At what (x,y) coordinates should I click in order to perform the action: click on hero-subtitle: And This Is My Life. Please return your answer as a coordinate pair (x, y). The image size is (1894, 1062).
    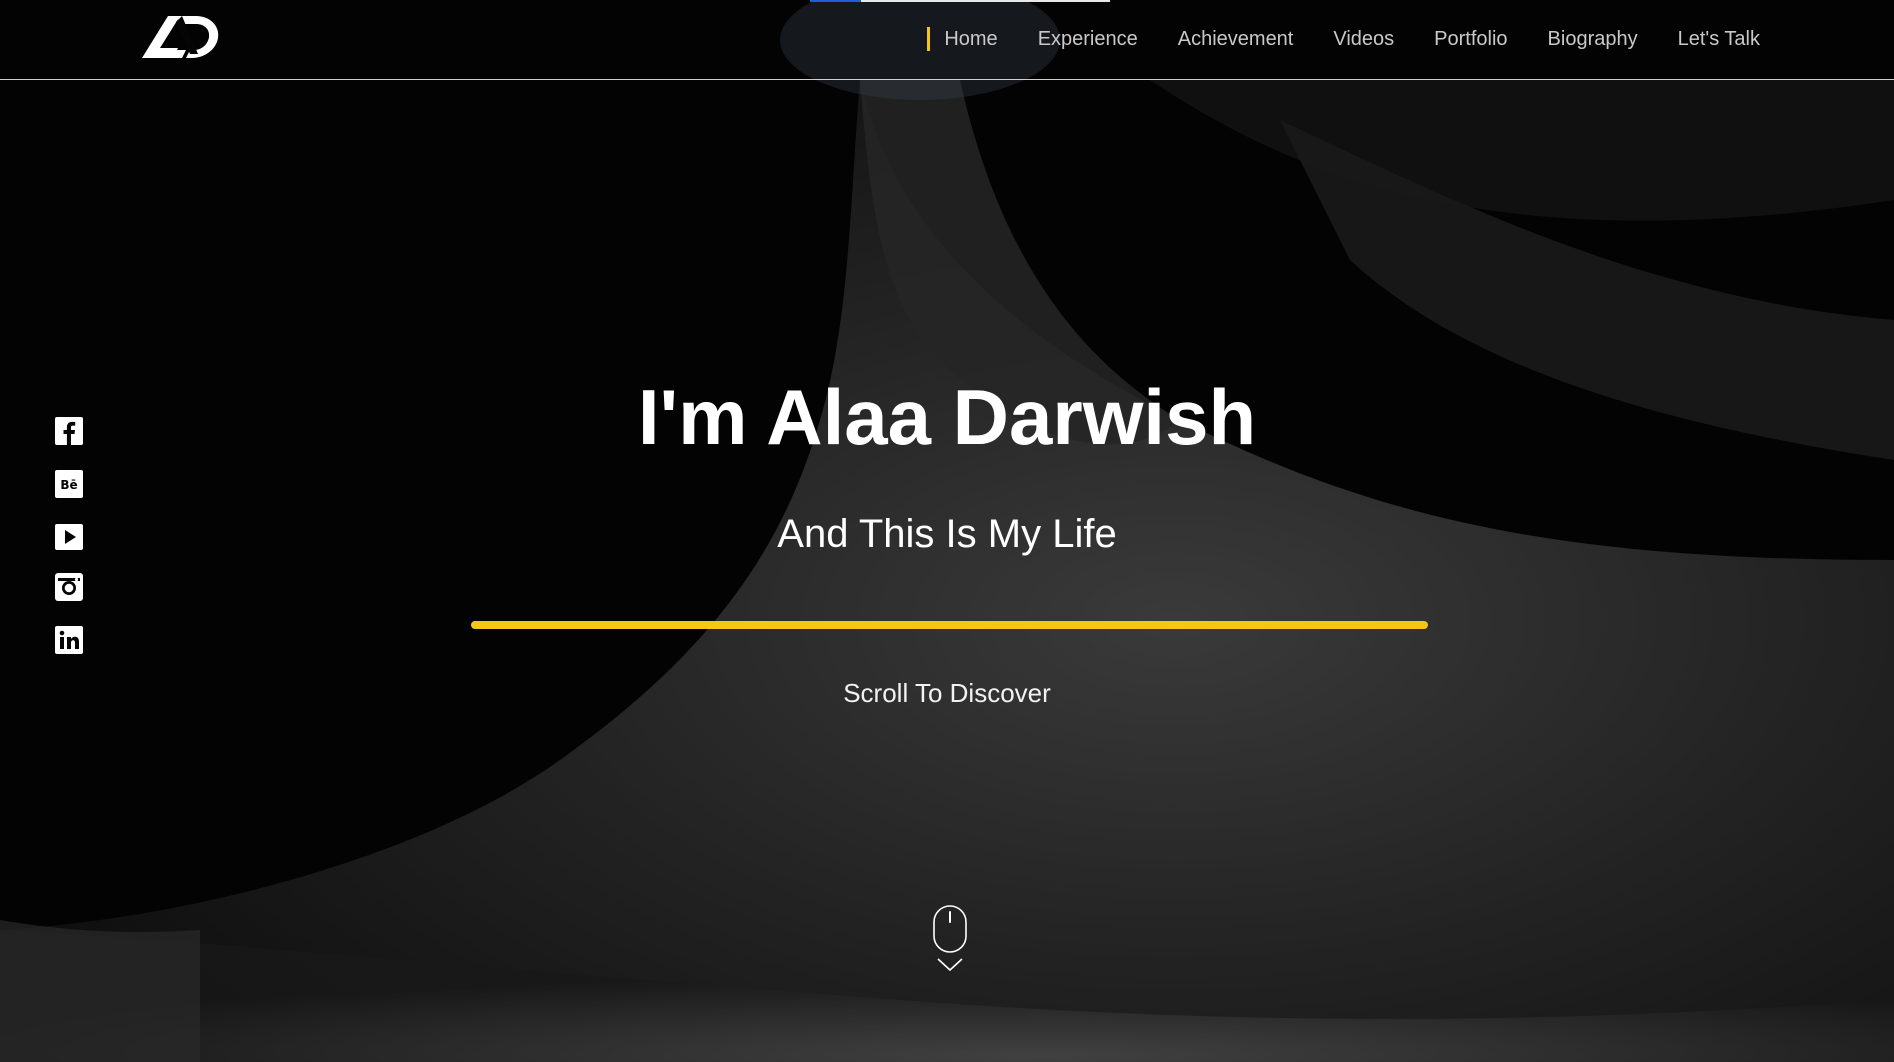
    Looking at the image, I should click on (947, 534).